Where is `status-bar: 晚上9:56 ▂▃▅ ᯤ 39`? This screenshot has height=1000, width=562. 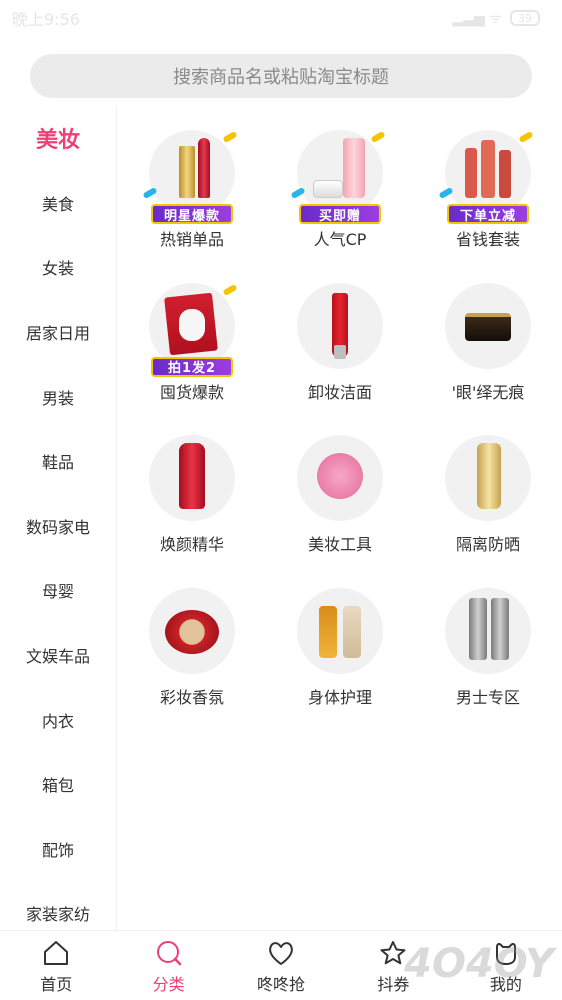
status-bar: 晚上9:56 ▂▃▅ ᯤ 39 is located at coordinates (281, 18).